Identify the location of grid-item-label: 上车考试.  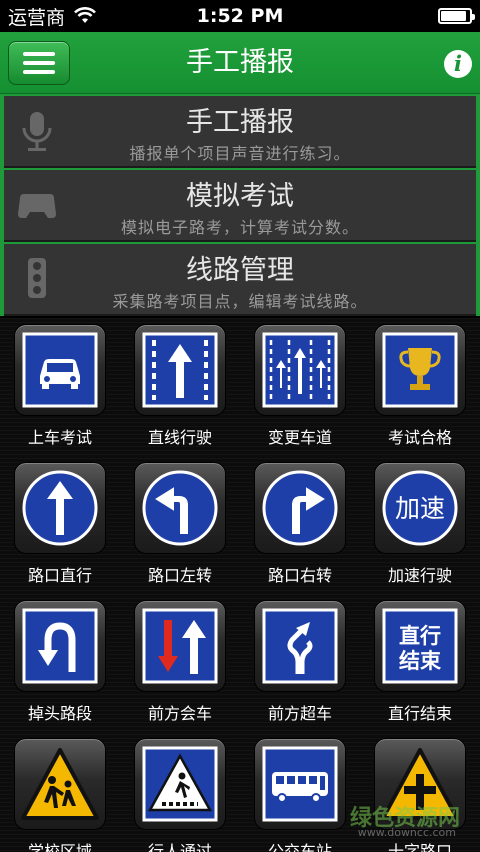
(59, 437).